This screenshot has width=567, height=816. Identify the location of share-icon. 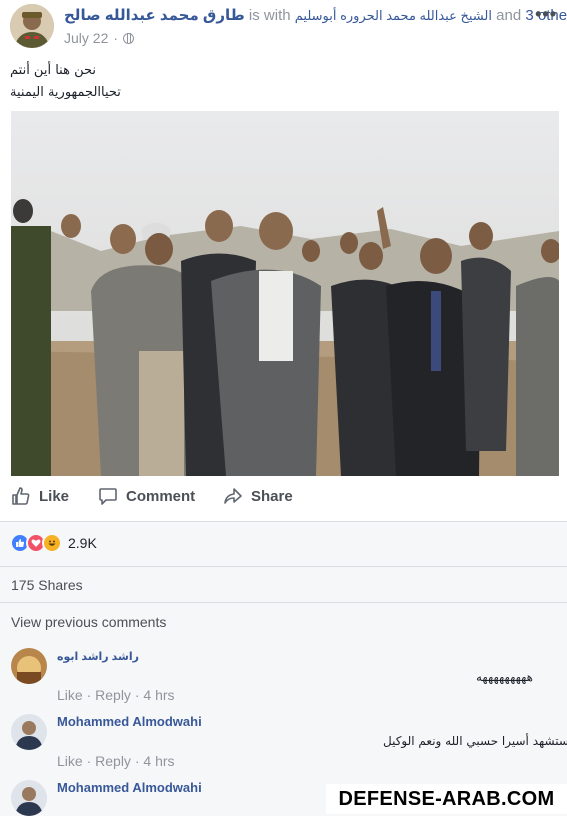
(233, 496).